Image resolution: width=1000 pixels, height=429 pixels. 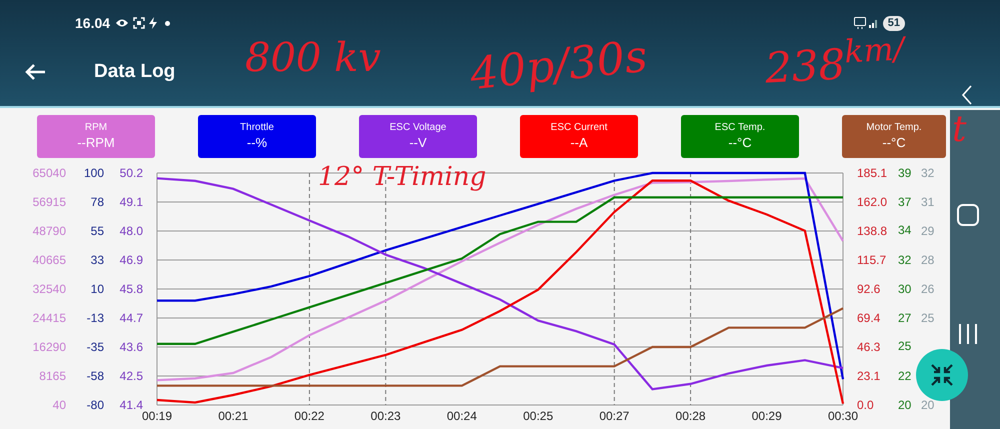 What do you see at coordinates (97, 289) in the screenshot?
I see `axis-tick-label: 10` at bounding box center [97, 289].